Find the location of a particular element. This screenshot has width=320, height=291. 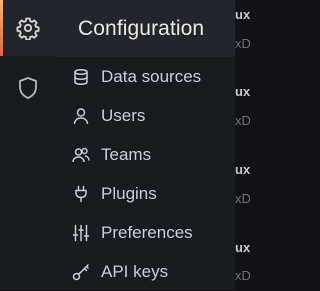

menu-title: Configuration is located at coordinates (145, 28).